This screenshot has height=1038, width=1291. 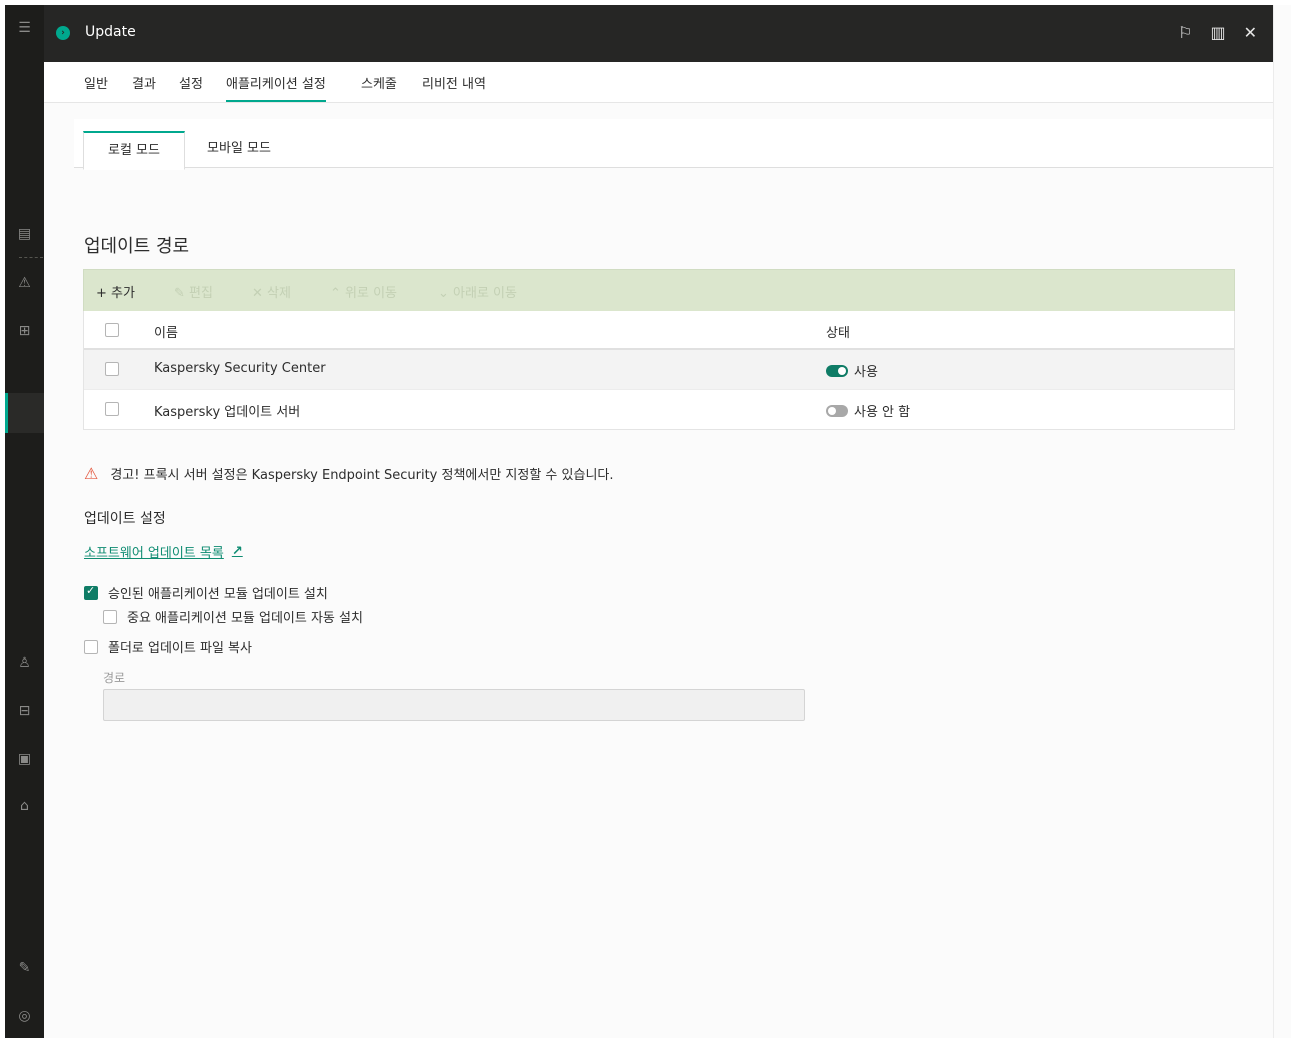 What do you see at coordinates (1282, 521) in the screenshot?
I see `right-edge-strip` at bounding box center [1282, 521].